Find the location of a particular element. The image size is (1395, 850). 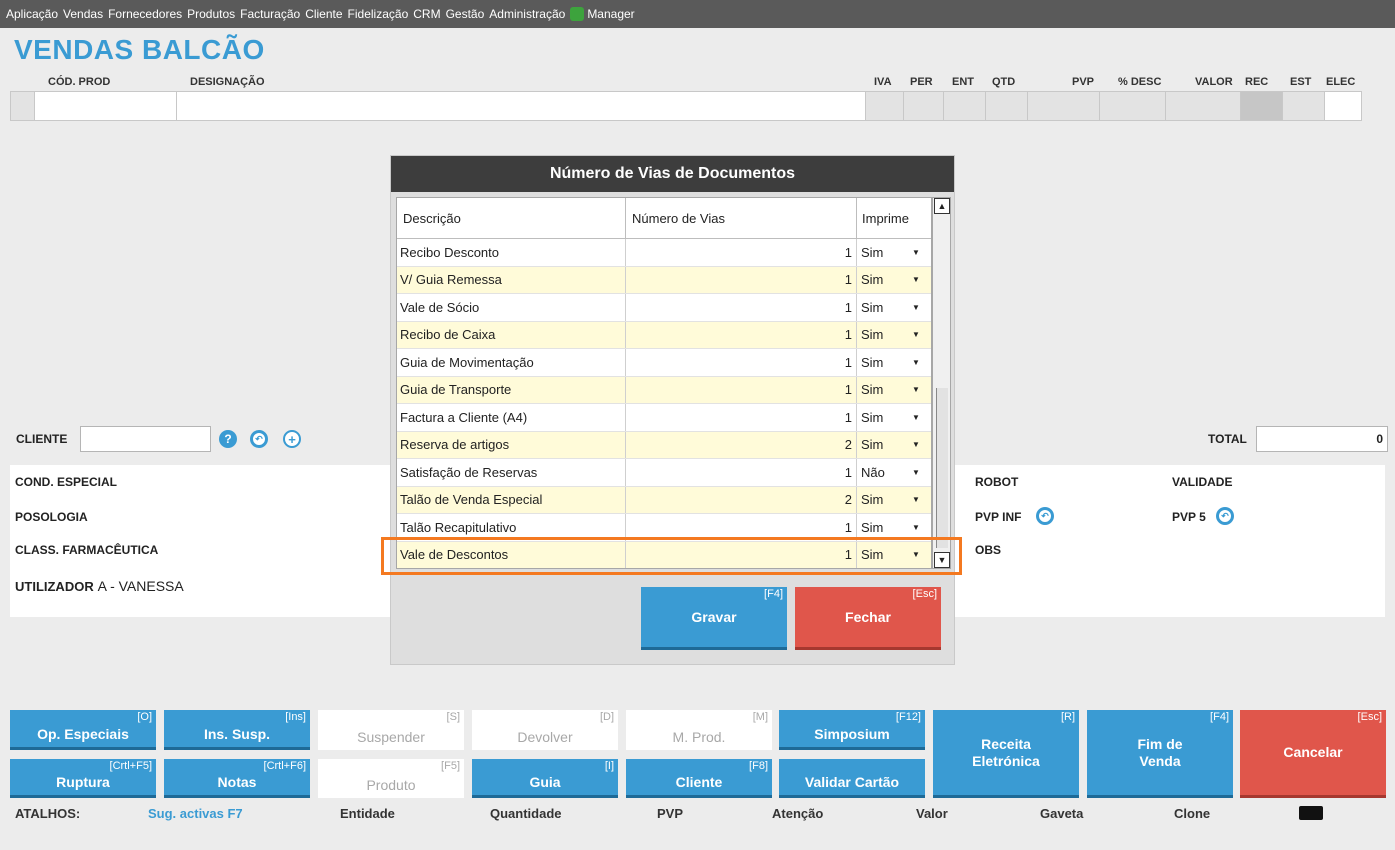

shortcut-entidade: Entidade is located at coordinates (367, 813).